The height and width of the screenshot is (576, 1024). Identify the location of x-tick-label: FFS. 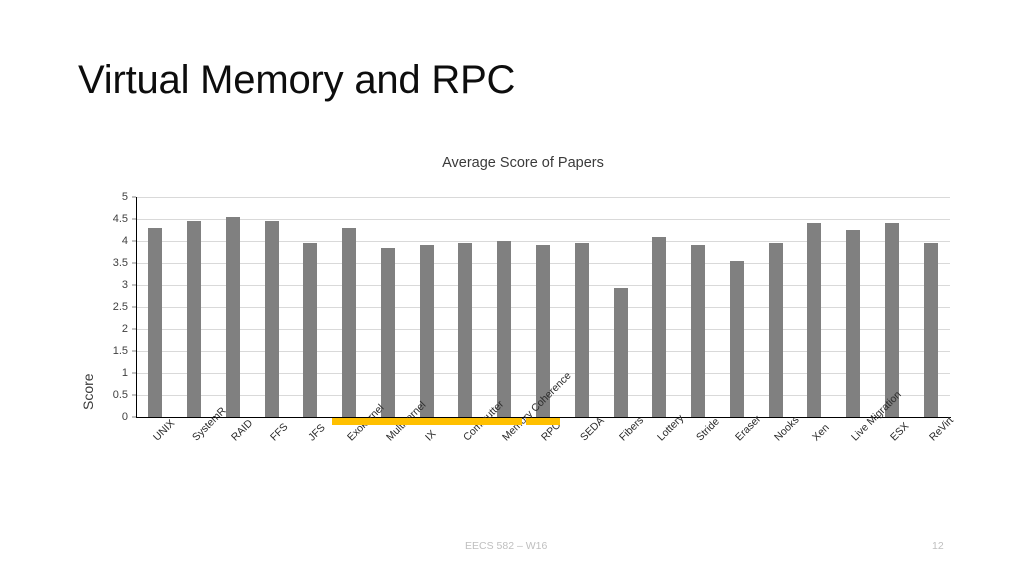
(279, 432).